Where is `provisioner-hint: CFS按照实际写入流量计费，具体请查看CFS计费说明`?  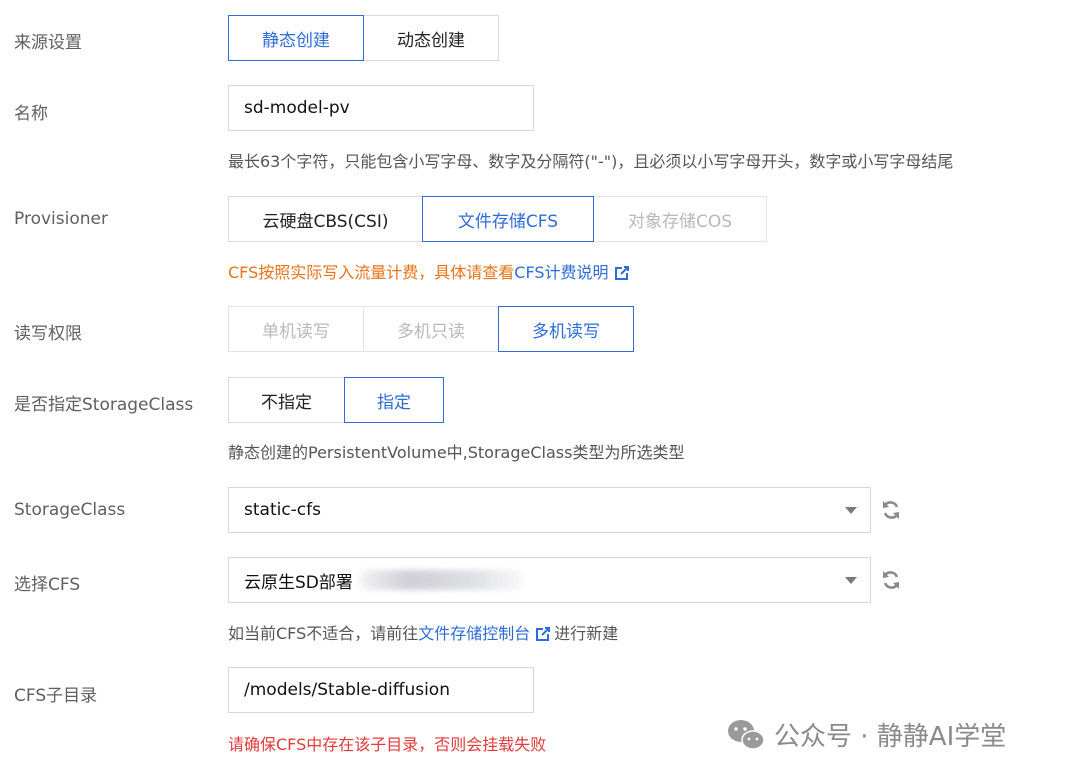 provisioner-hint: CFS按照实际写入流量计费，具体请查看CFS计费说明 is located at coordinates (430, 271).